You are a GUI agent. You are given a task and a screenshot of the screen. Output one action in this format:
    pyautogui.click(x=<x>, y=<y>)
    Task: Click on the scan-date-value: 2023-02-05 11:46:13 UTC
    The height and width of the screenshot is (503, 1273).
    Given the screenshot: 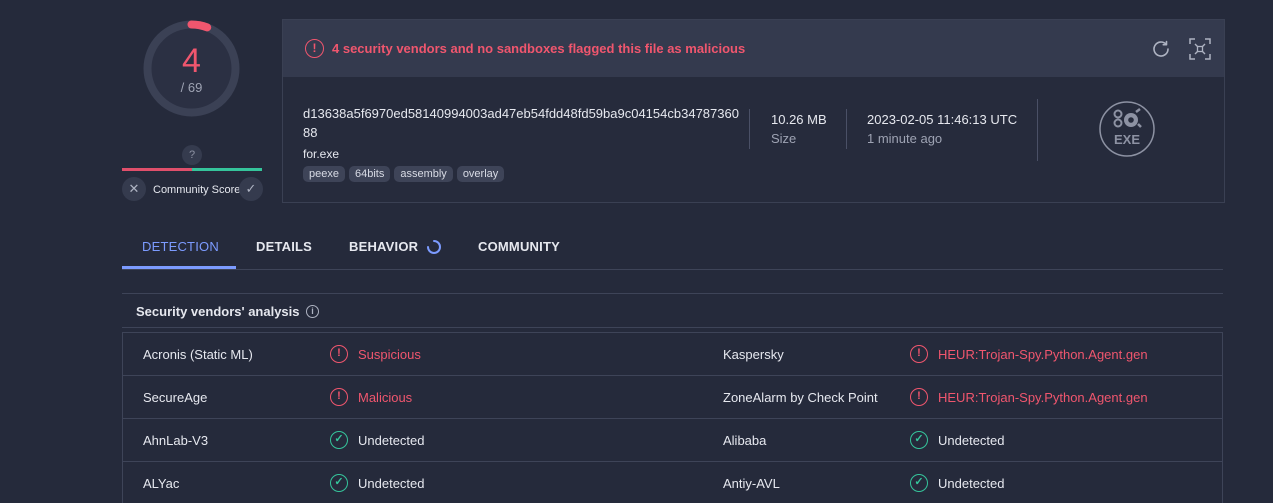 What is the action you would take?
    pyautogui.click(x=942, y=119)
    